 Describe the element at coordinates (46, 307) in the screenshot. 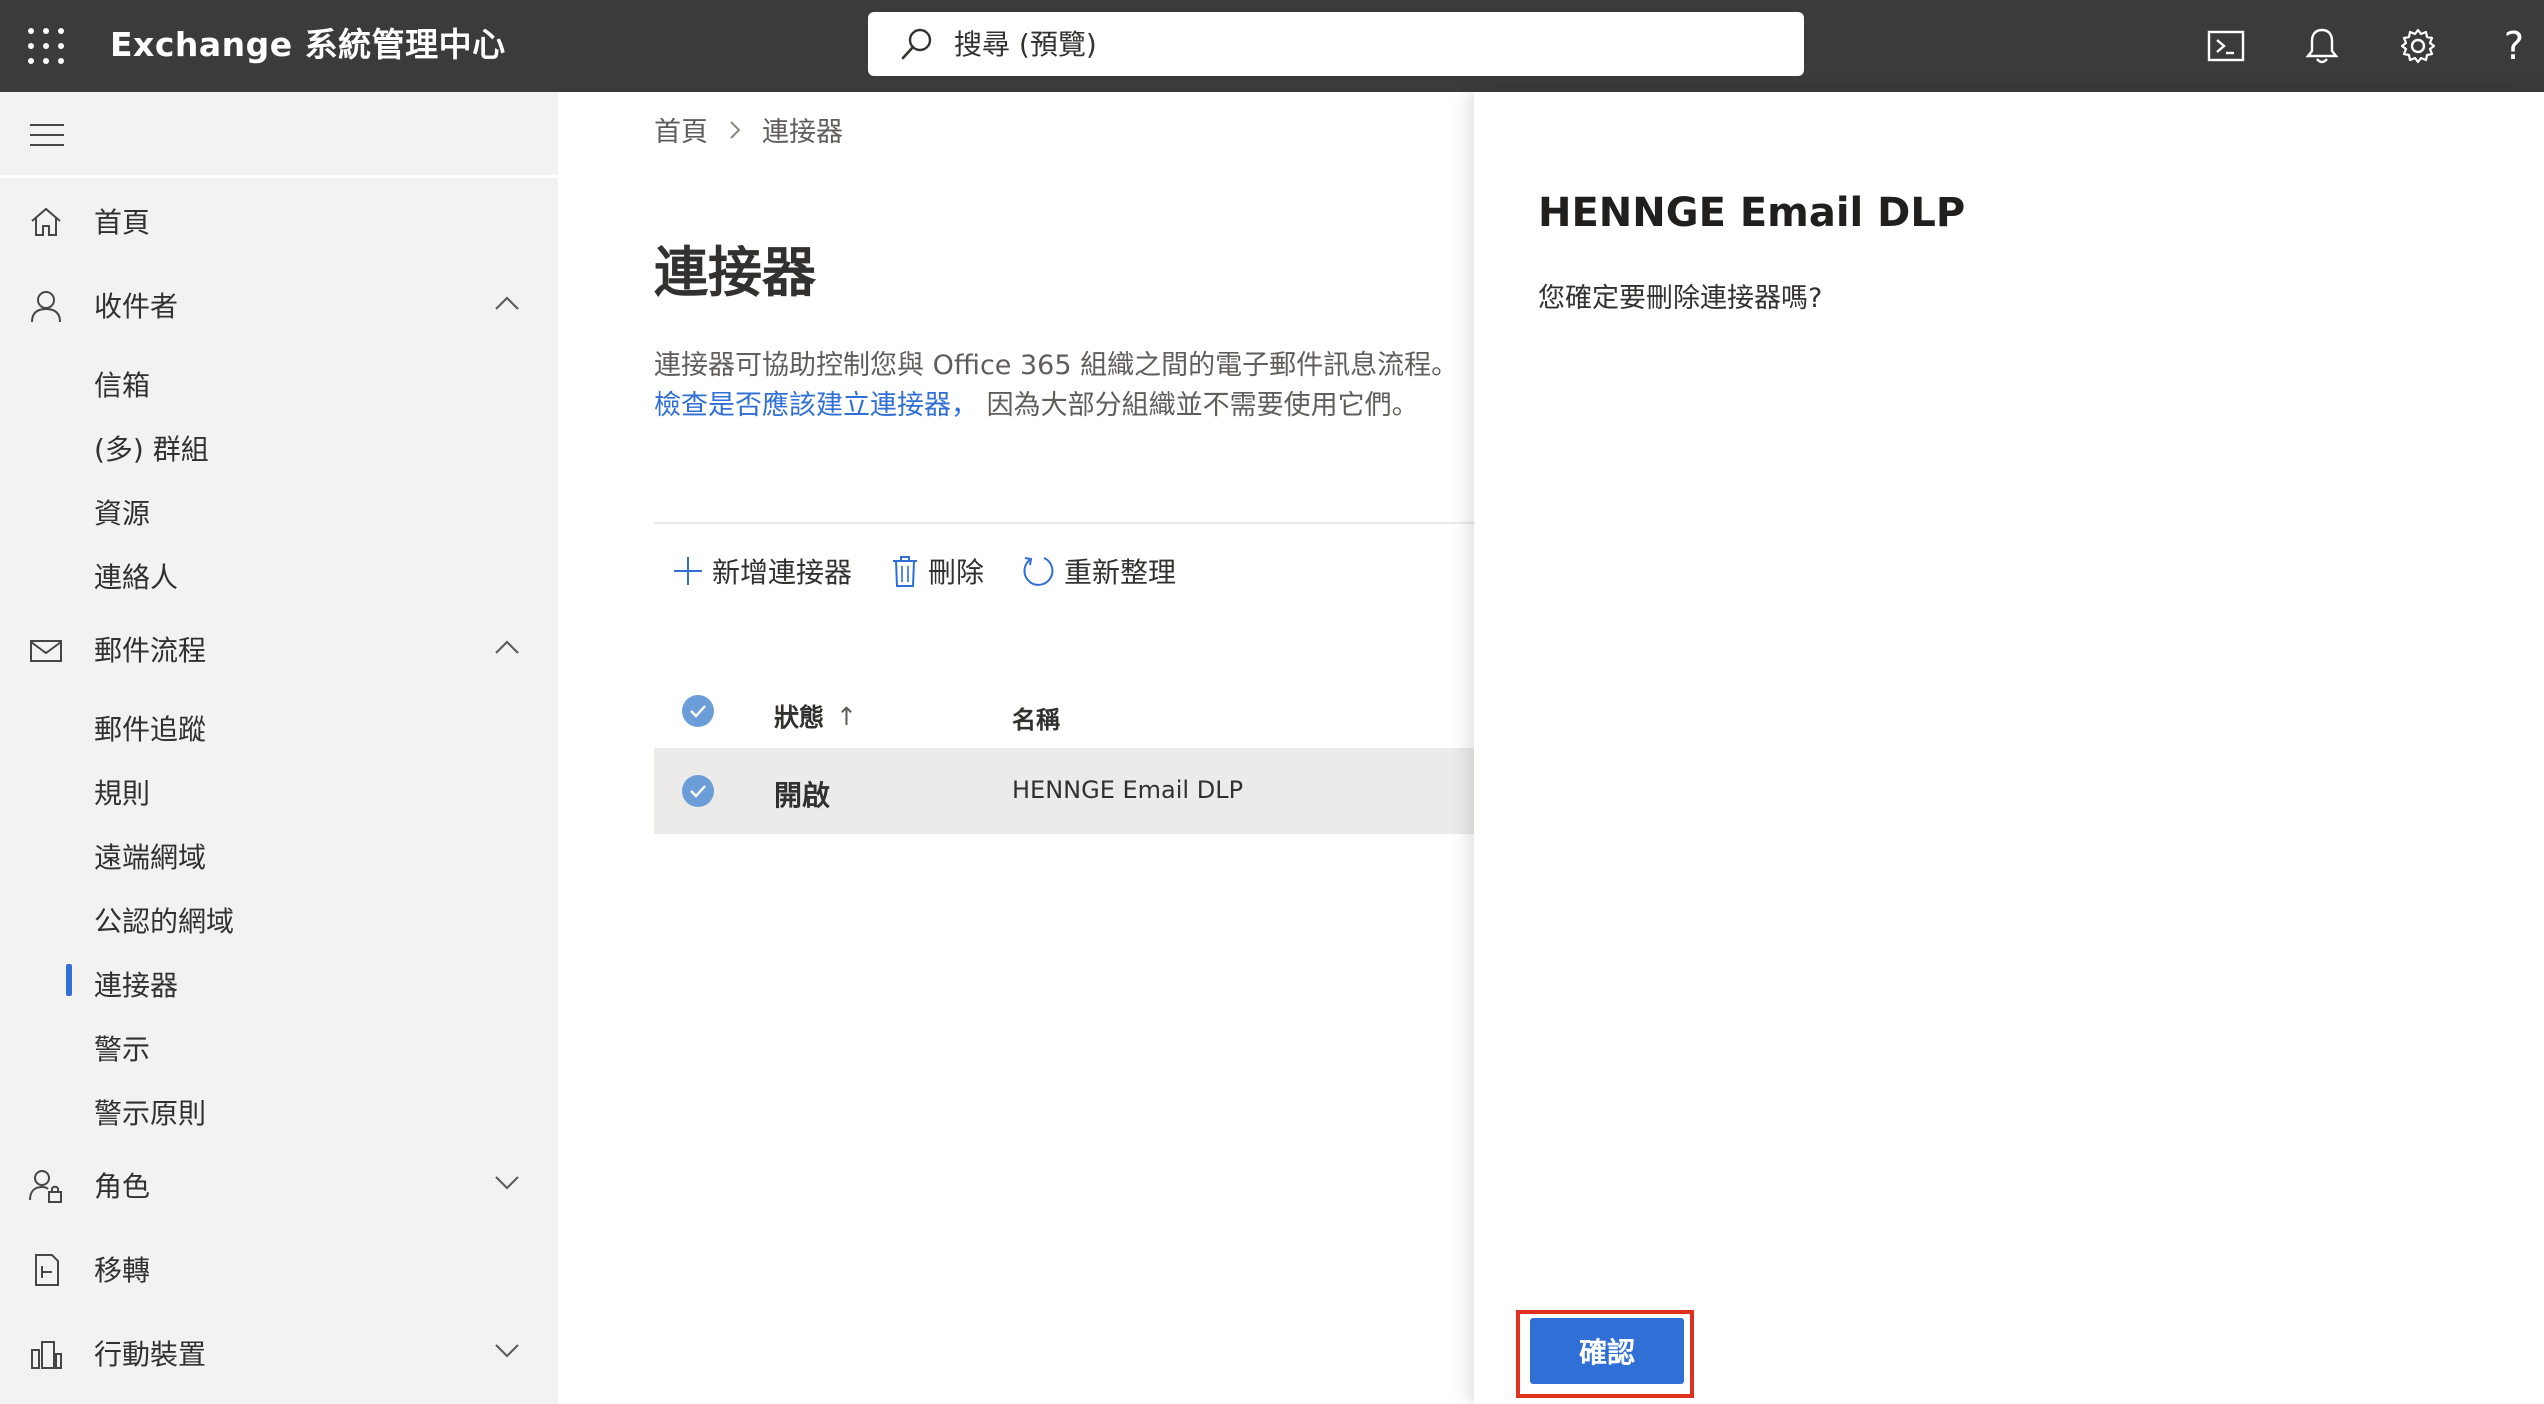

I see `person-icon` at that location.